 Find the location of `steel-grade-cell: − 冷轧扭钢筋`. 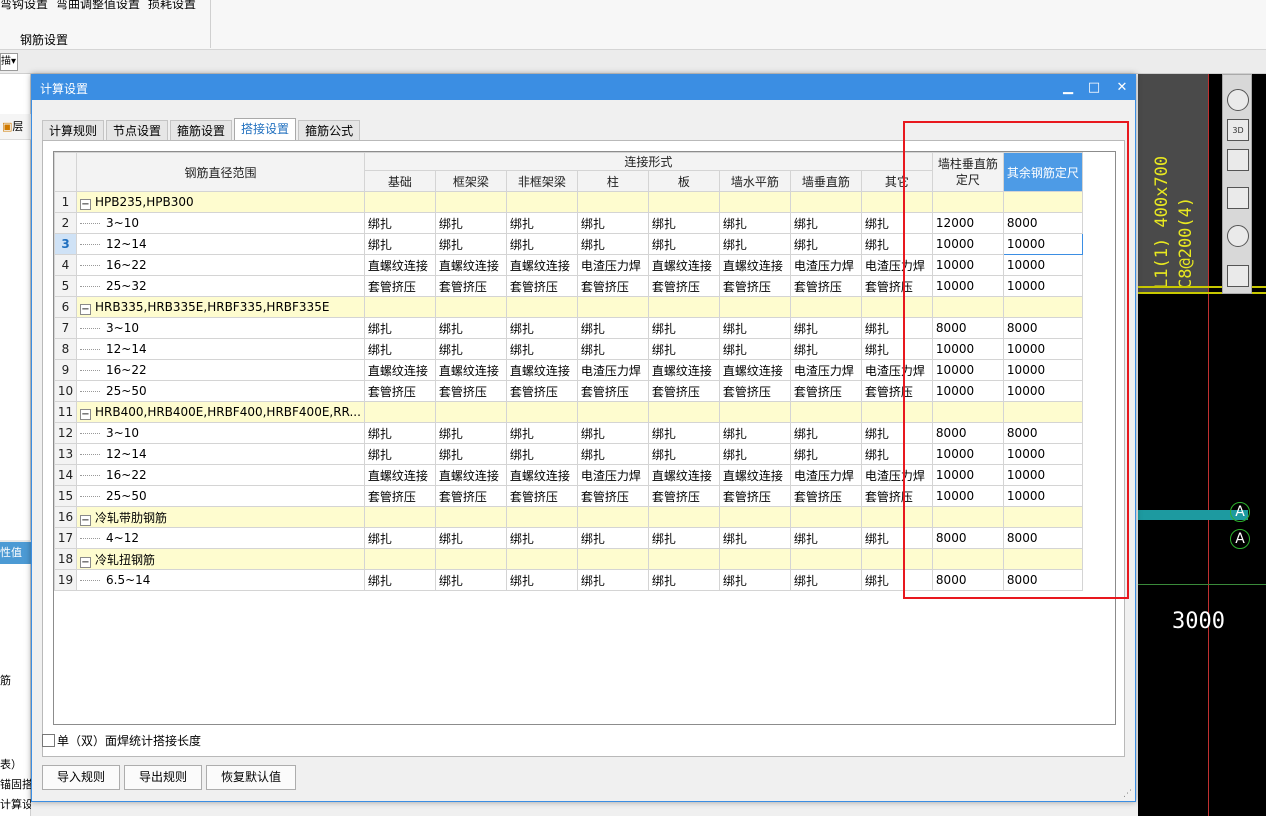

steel-grade-cell: − 冷轧扭钢筋 is located at coordinates (220, 559).